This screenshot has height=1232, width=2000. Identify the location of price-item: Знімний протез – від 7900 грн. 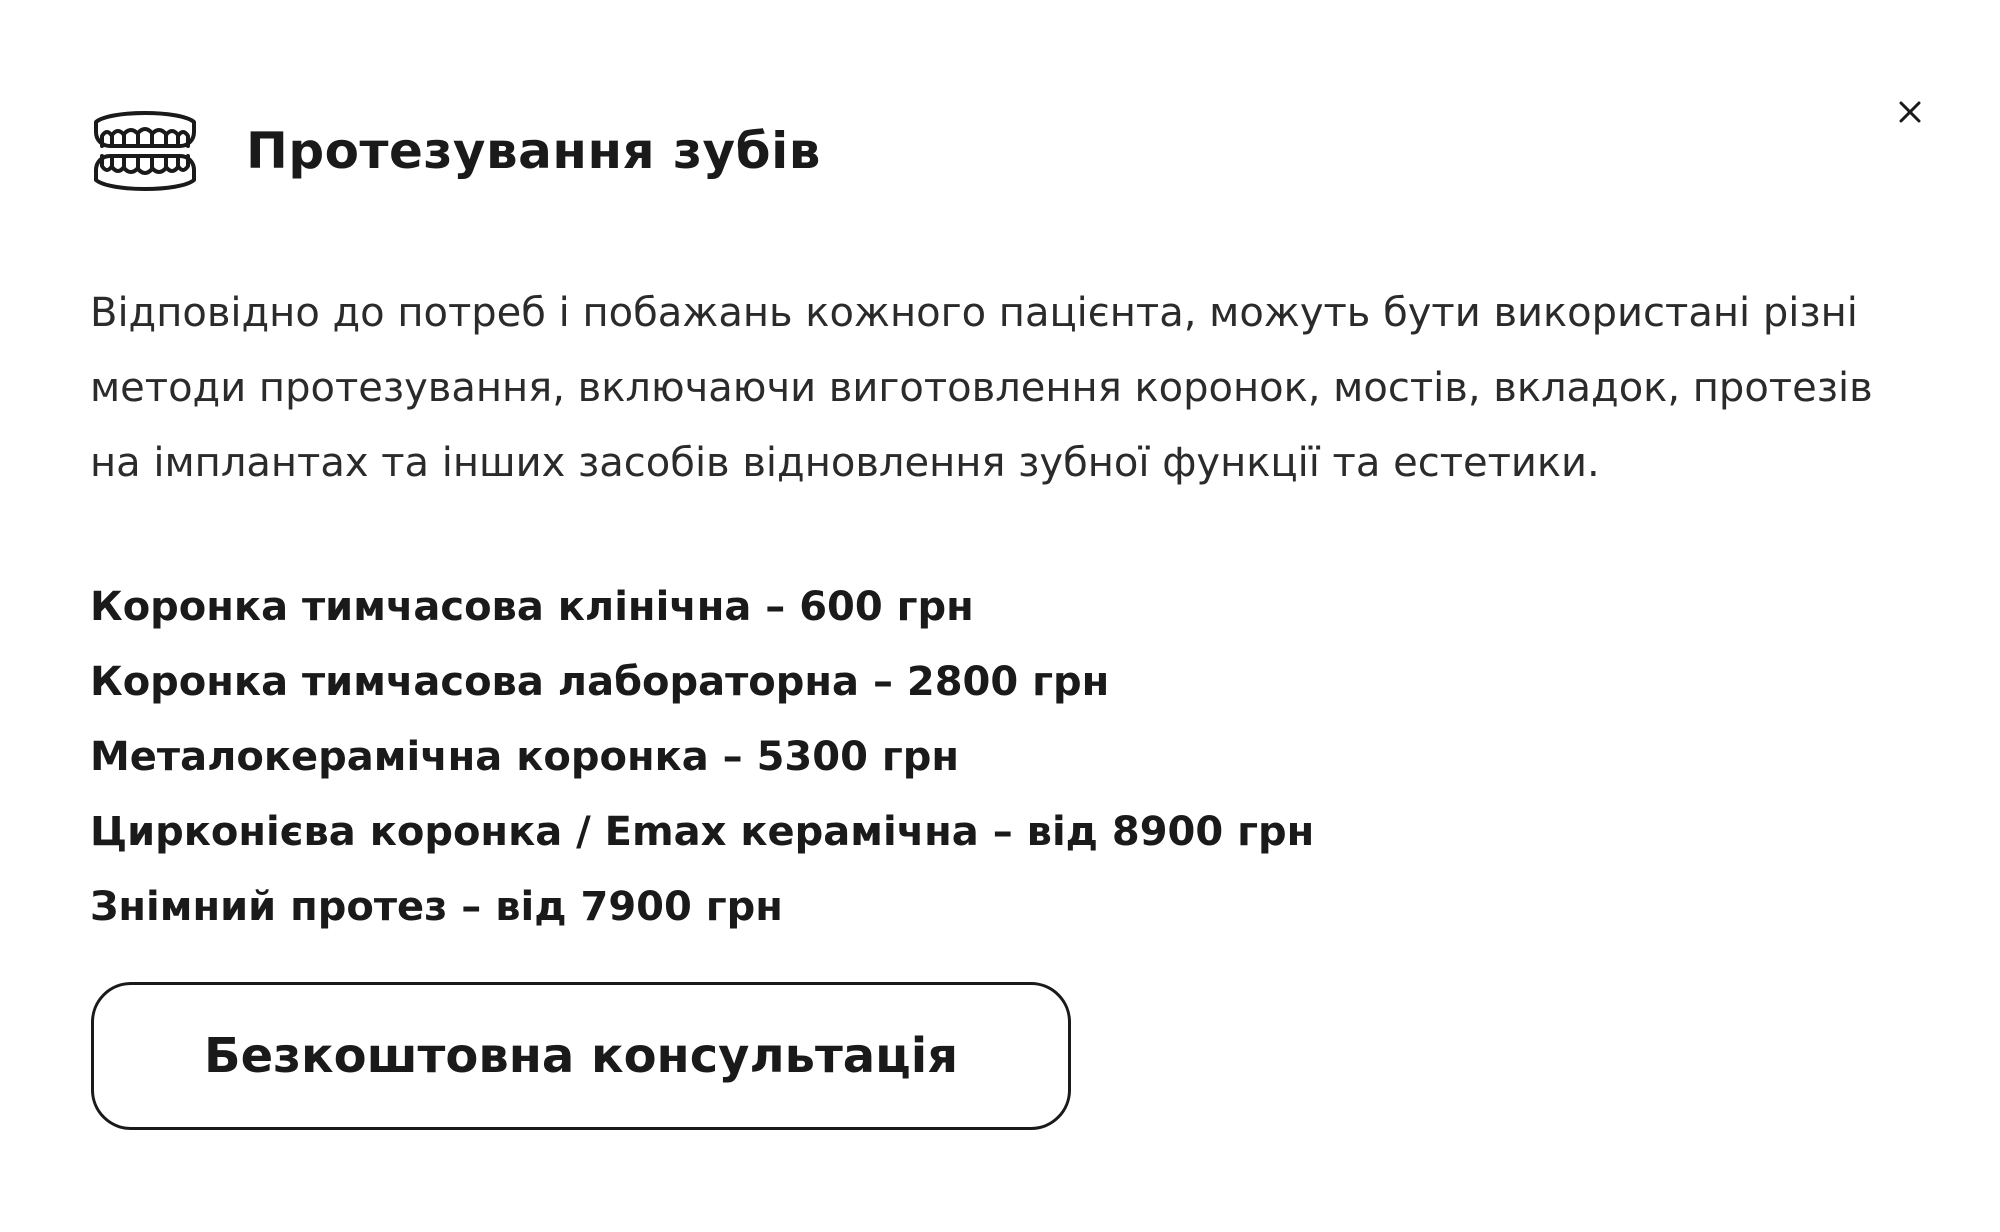
(436, 907).